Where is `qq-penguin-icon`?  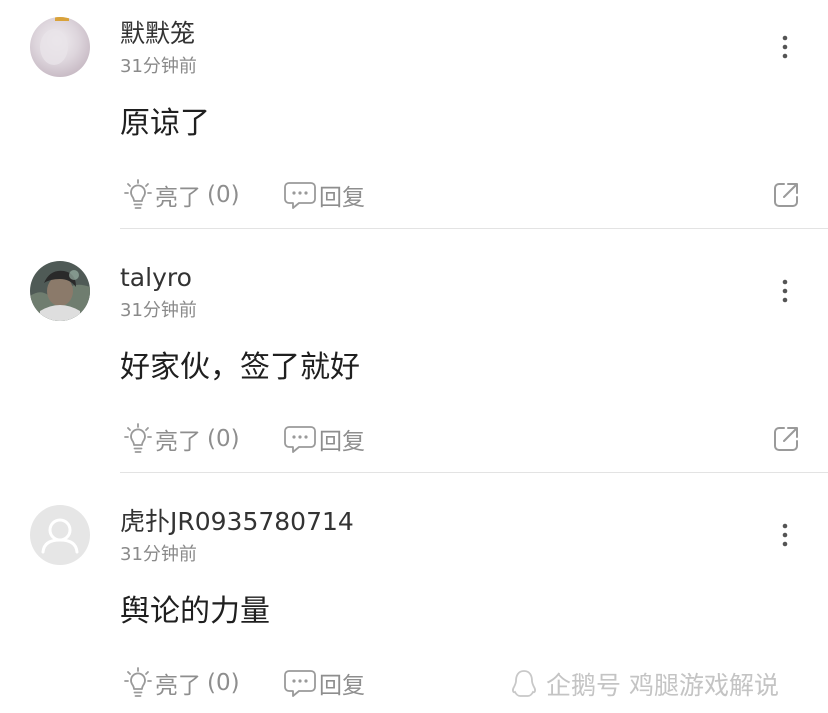
qq-penguin-icon is located at coordinates (524, 683).